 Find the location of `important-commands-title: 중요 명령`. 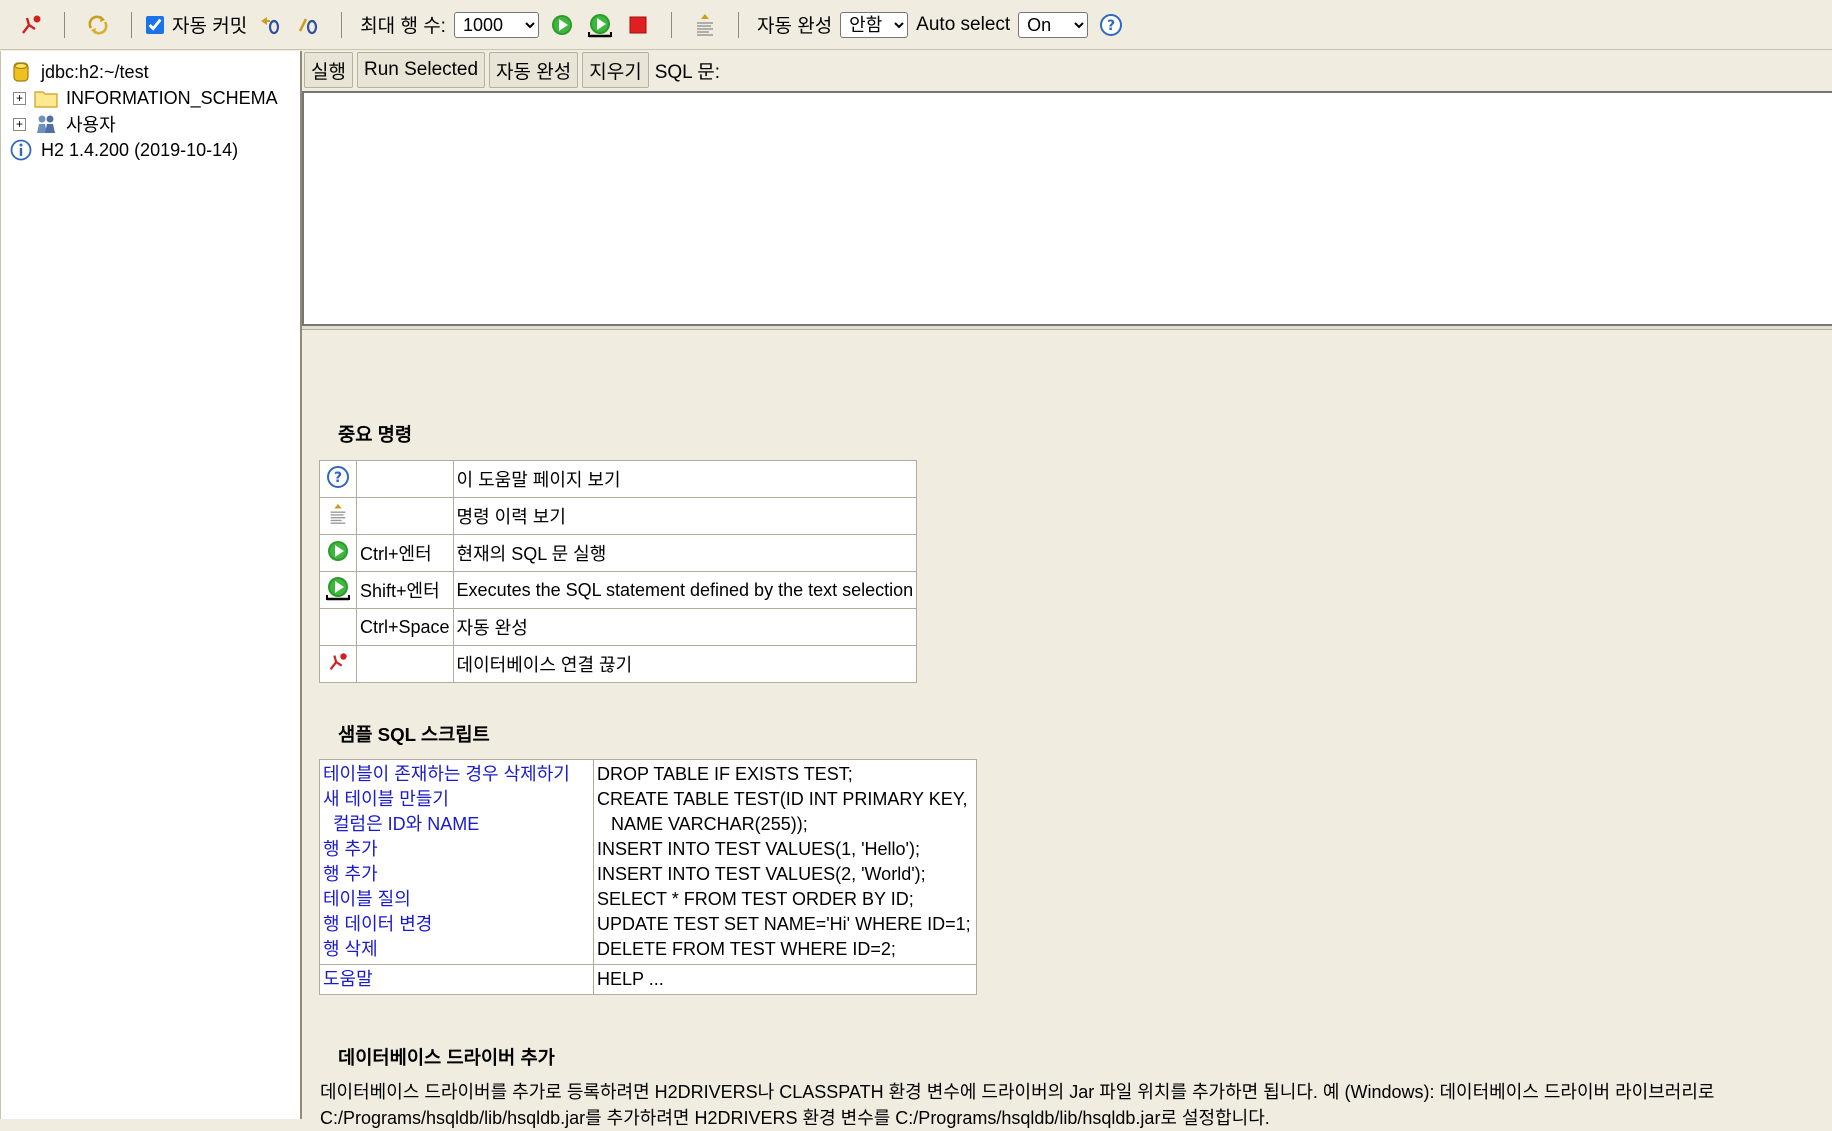

important-commands-title: 중요 명령 is located at coordinates (375, 434).